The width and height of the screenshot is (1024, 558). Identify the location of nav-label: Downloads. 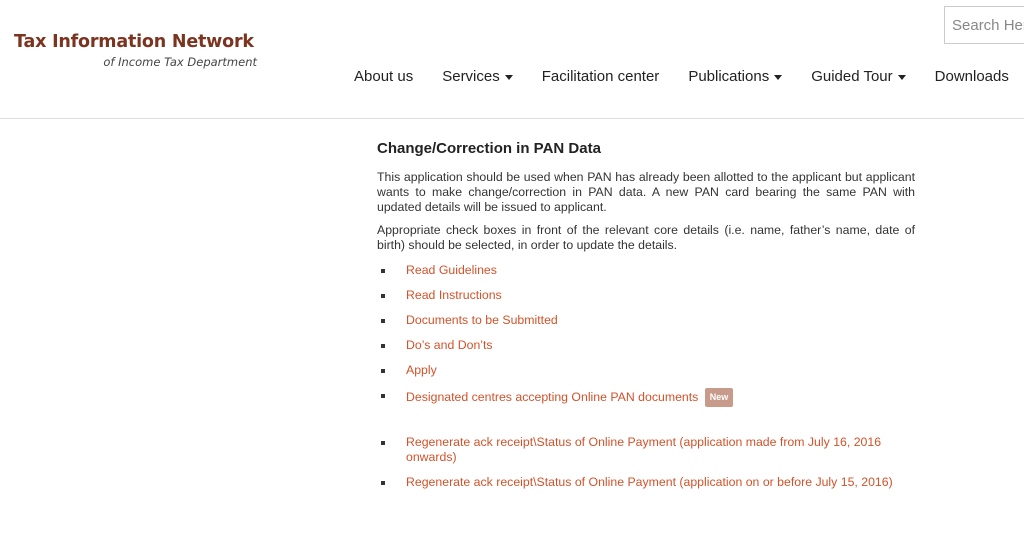
(971, 76).